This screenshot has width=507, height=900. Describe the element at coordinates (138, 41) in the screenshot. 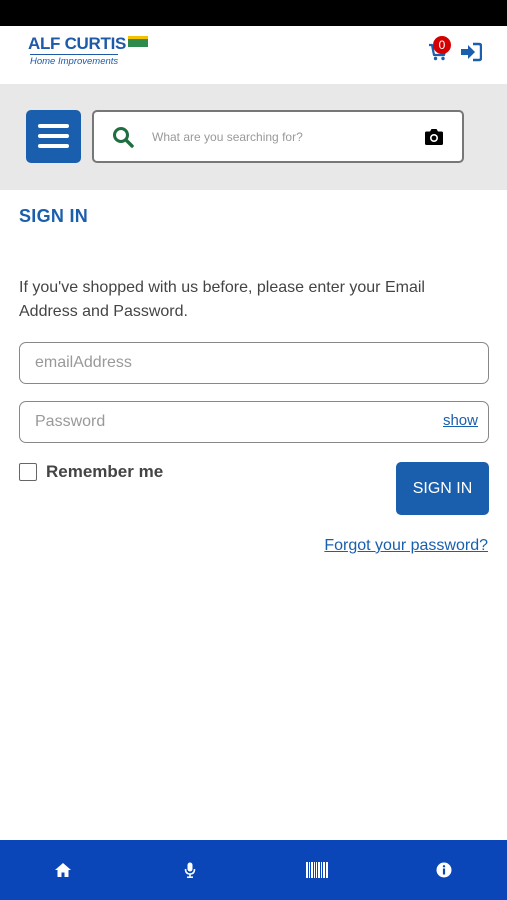

I see `logo-flag-icon` at that location.